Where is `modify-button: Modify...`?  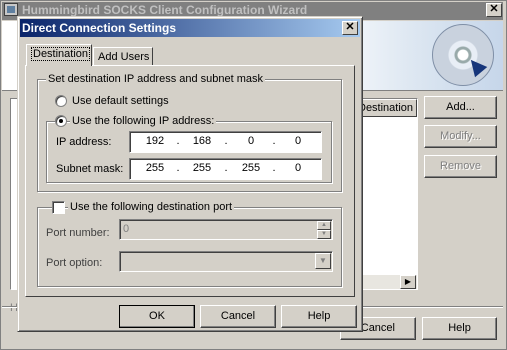 modify-button: Modify... is located at coordinates (460, 136).